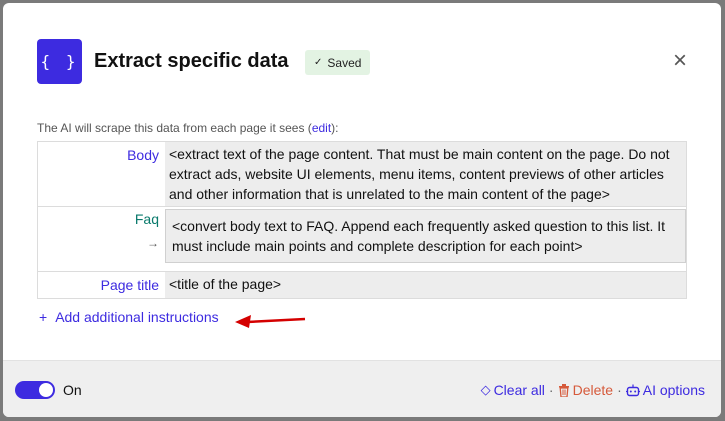 The image size is (725, 421). I want to click on dialog-header: { } Extract specific data ✓ Saved ×, so click(367, 62).